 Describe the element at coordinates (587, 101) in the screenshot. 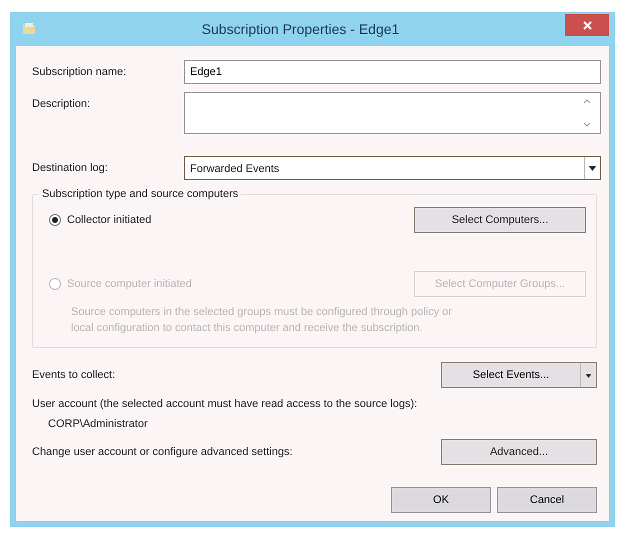

I see `scroll-up-icon` at that location.